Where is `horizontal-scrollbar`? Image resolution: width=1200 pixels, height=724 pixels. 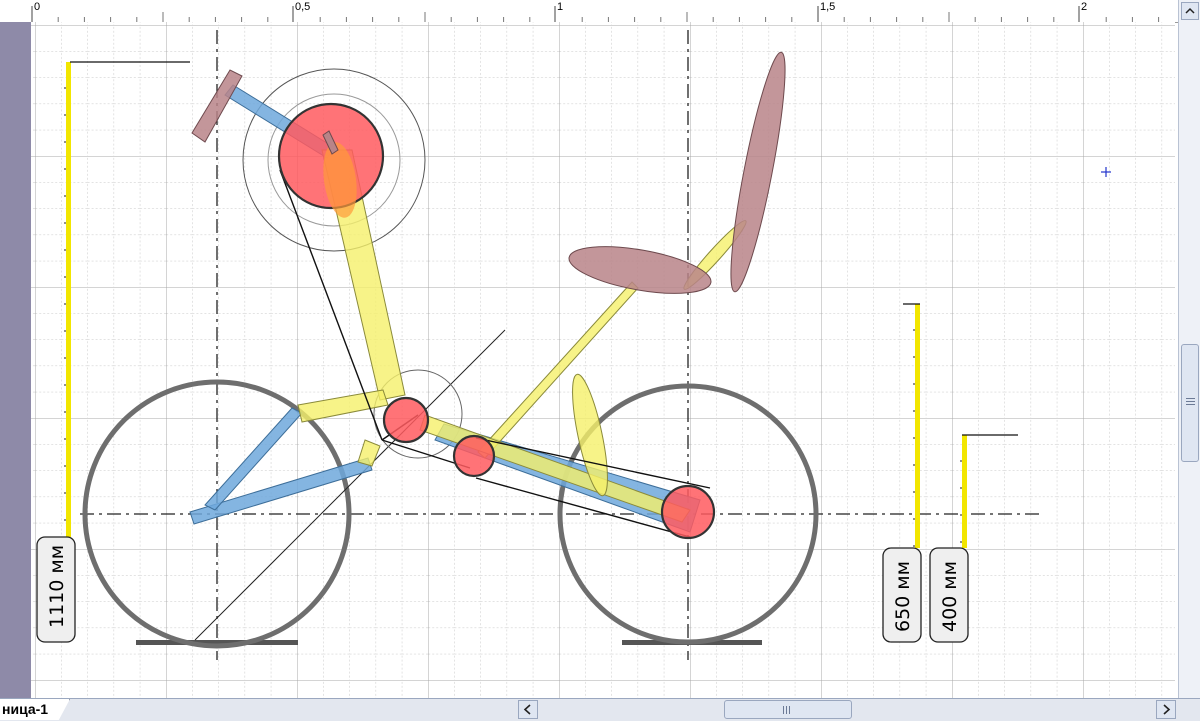 horizontal-scrollbar is located at coordinates (848, 710).